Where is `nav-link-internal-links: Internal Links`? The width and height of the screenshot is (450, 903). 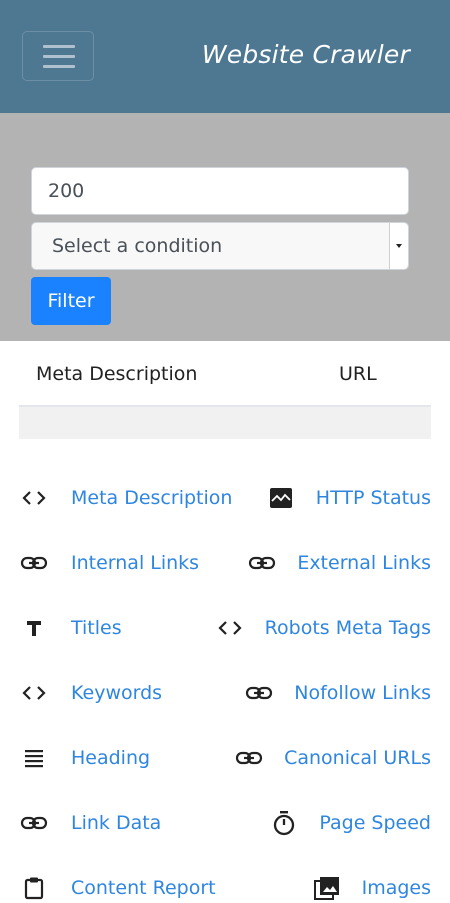 nav-link-internal-links: Internal Links is located at coordinates (109, 563).